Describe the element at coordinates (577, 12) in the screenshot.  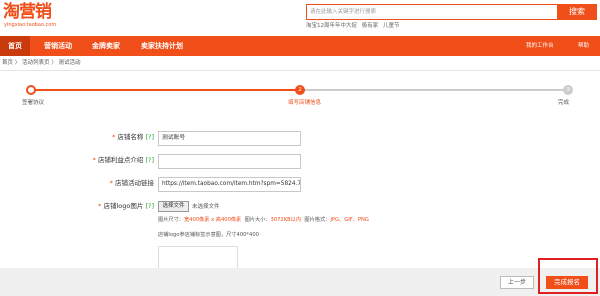
I see `search-button: 搜索` at that location.